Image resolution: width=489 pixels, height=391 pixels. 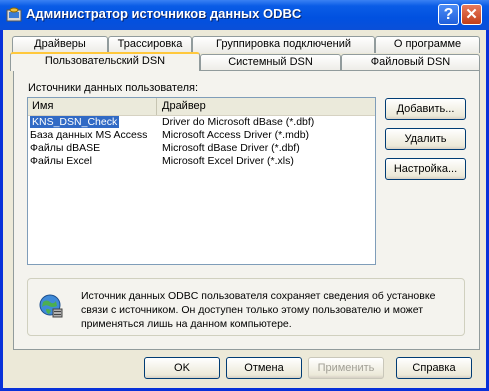 What do you see at coordinates (427, 44) in the screenshot?
I see `tab-about: О программе` at bounding box center [427, 44].